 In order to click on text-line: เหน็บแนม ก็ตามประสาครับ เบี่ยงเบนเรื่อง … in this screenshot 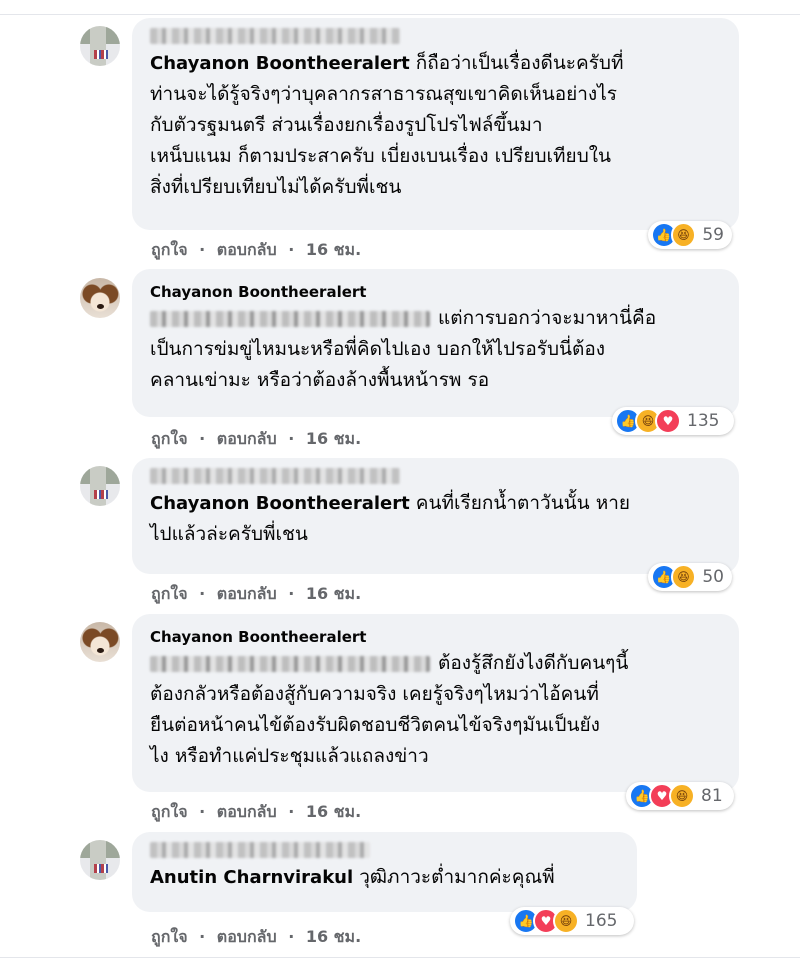, I will do `click(381, 156)`.